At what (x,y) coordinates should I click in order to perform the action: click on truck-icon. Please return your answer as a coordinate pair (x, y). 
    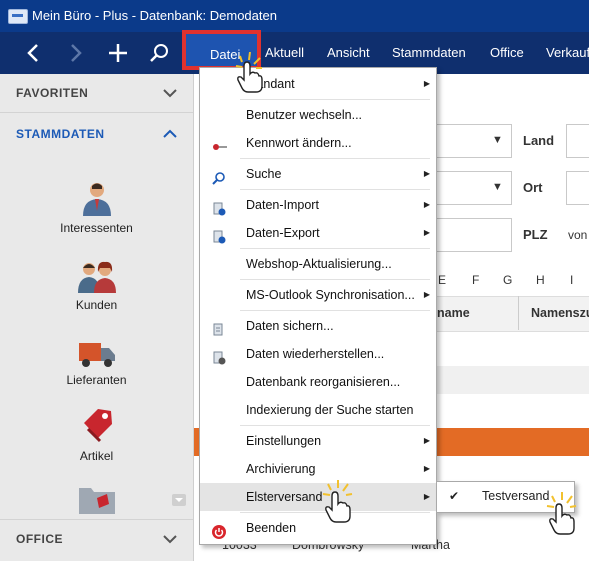
    Looking at the image, I should click on (96, 355).